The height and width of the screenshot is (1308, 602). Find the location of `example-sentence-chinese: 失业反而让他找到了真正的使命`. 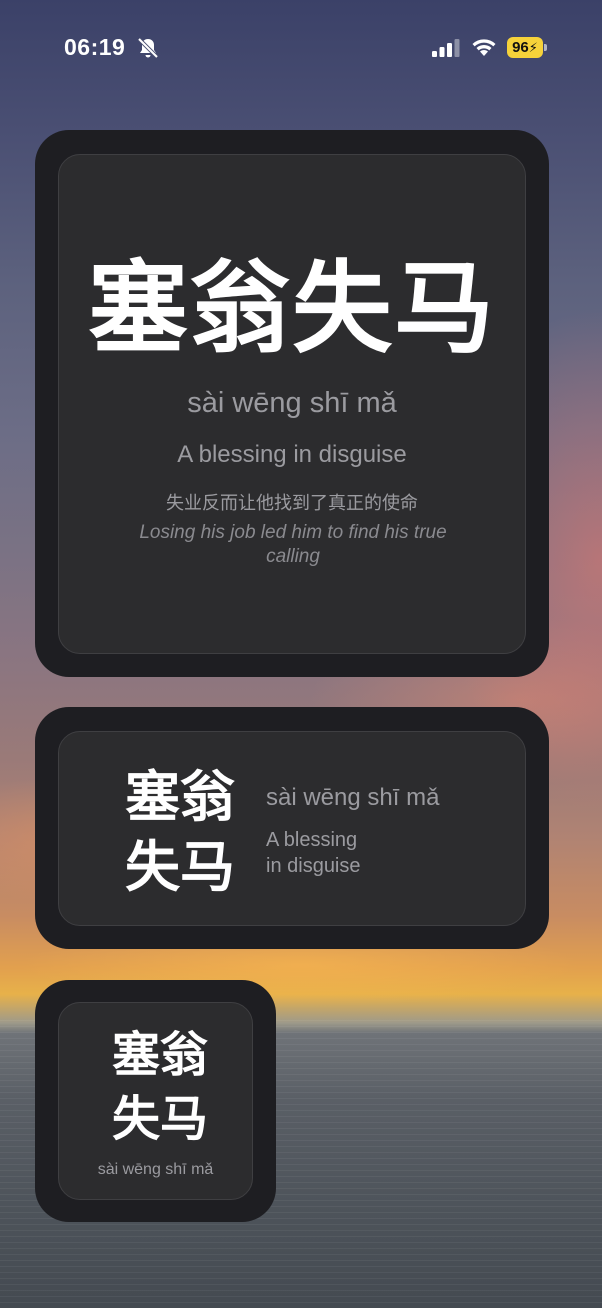

example-sentence-chinese: 失业反而让他找到了真正的使命 is located at coordinates (292, 503).